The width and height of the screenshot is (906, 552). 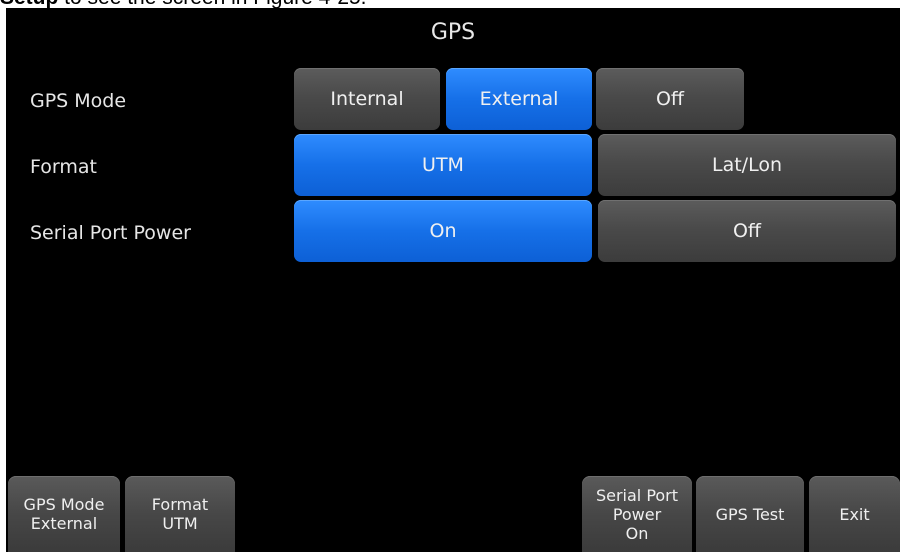 I want to click on softkey-gps-test: GPS Test, so click(x=750, y=514).